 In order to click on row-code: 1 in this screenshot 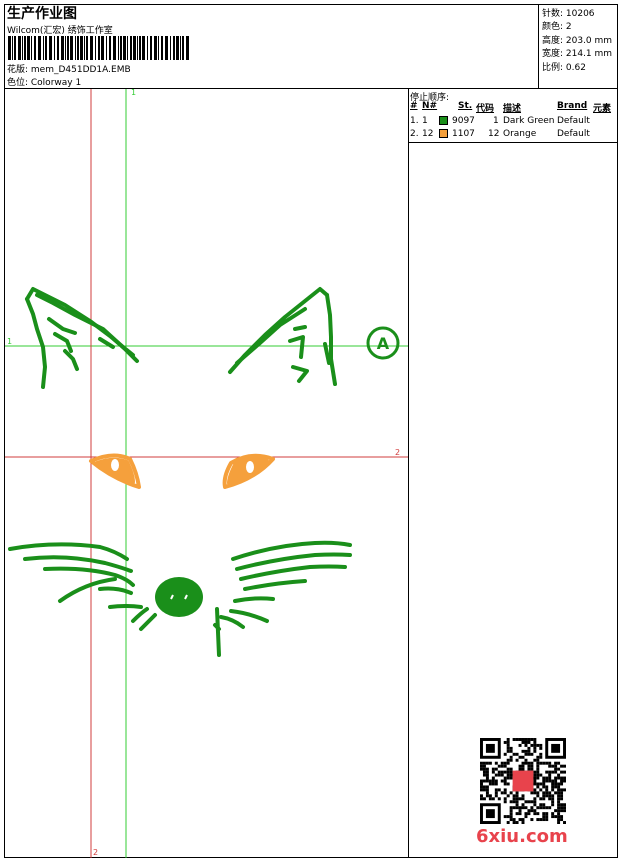, I will do `click(496, 121)`.